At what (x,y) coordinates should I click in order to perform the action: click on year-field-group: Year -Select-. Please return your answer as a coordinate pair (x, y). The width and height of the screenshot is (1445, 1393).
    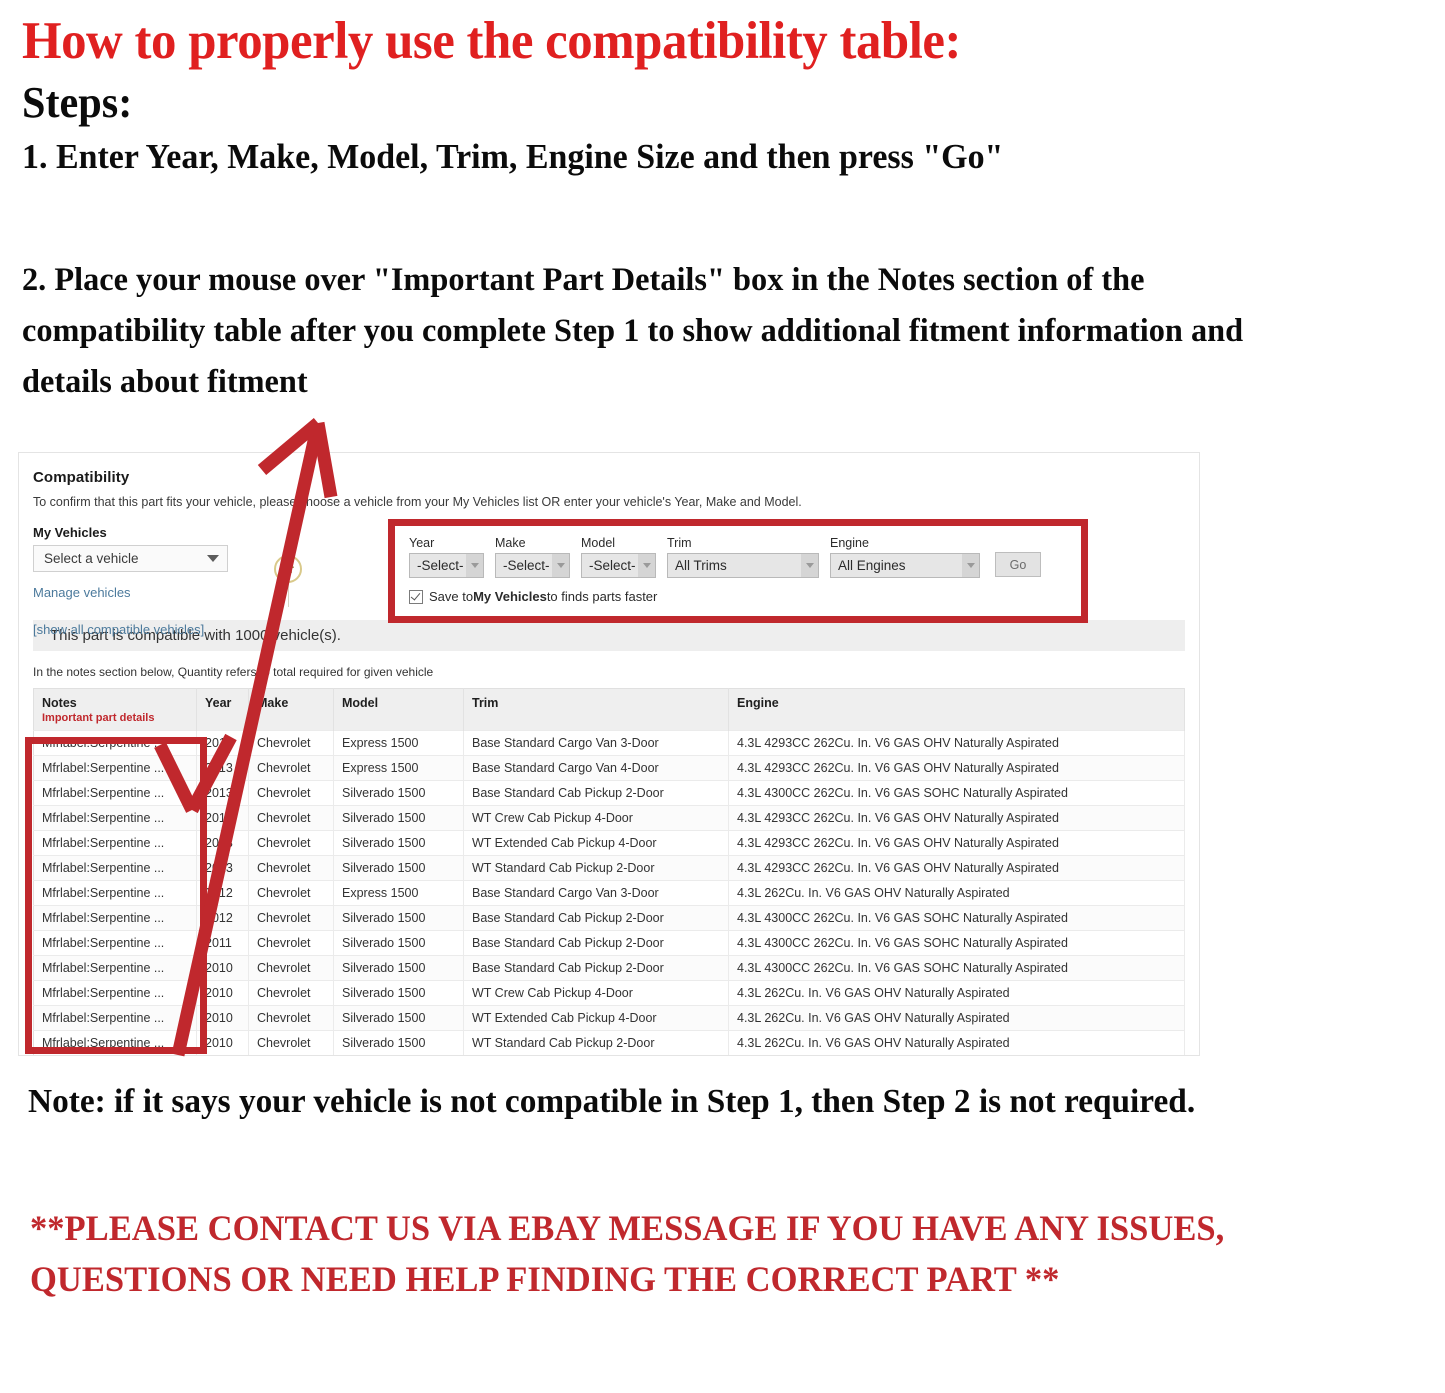
    Looking at the image, I should click on (446, 557).